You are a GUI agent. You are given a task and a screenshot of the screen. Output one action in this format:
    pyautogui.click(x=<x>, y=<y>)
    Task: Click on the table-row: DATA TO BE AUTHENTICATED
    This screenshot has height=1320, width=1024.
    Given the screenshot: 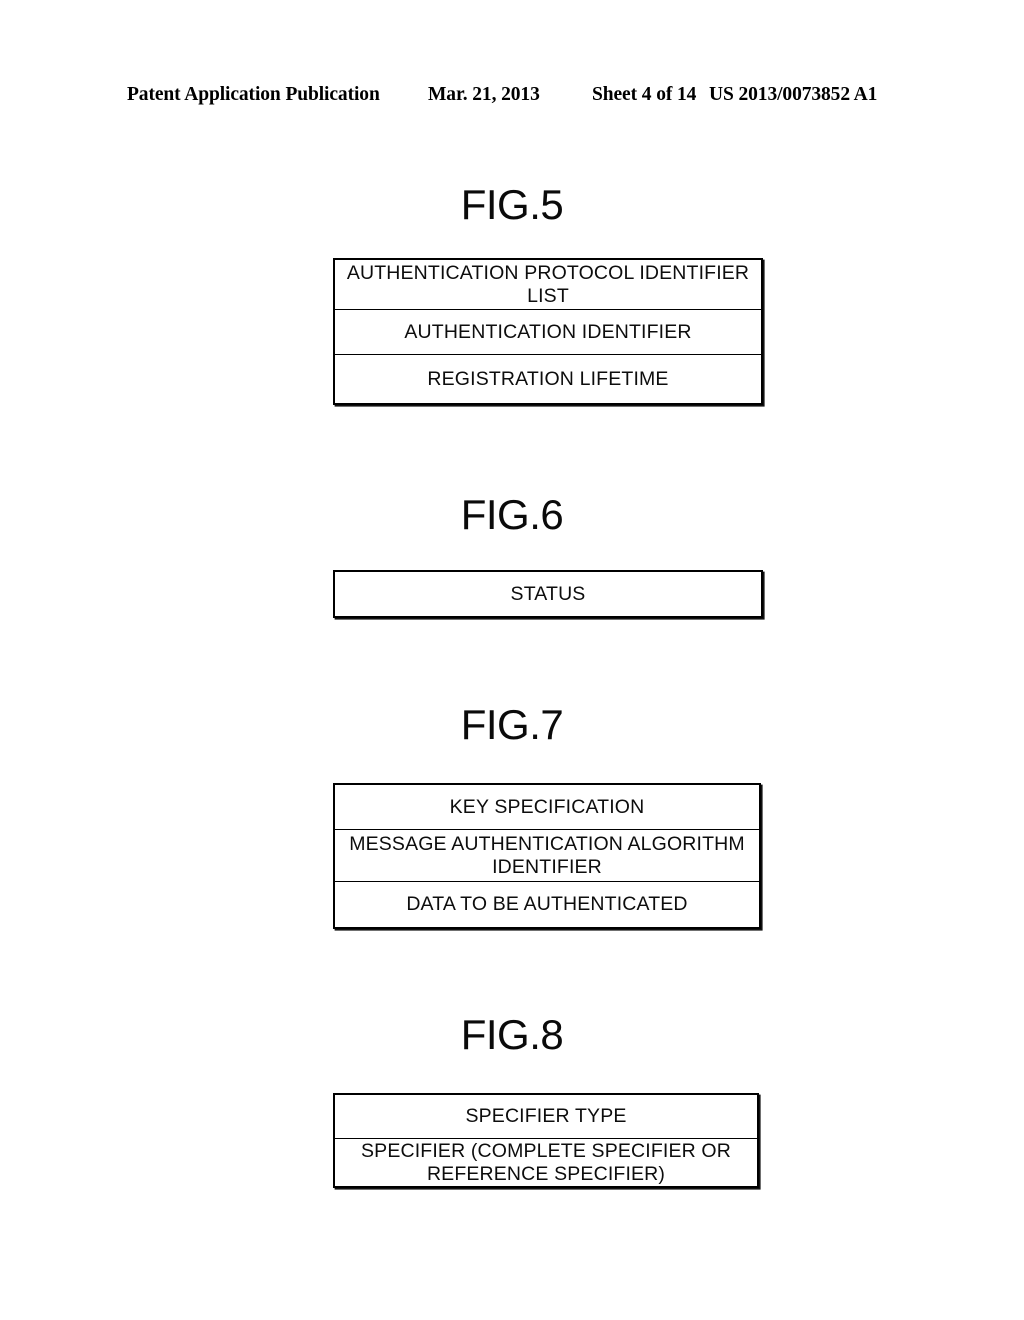 What is the action you would take?
    pyautogui.click(x=547, y=904)
    